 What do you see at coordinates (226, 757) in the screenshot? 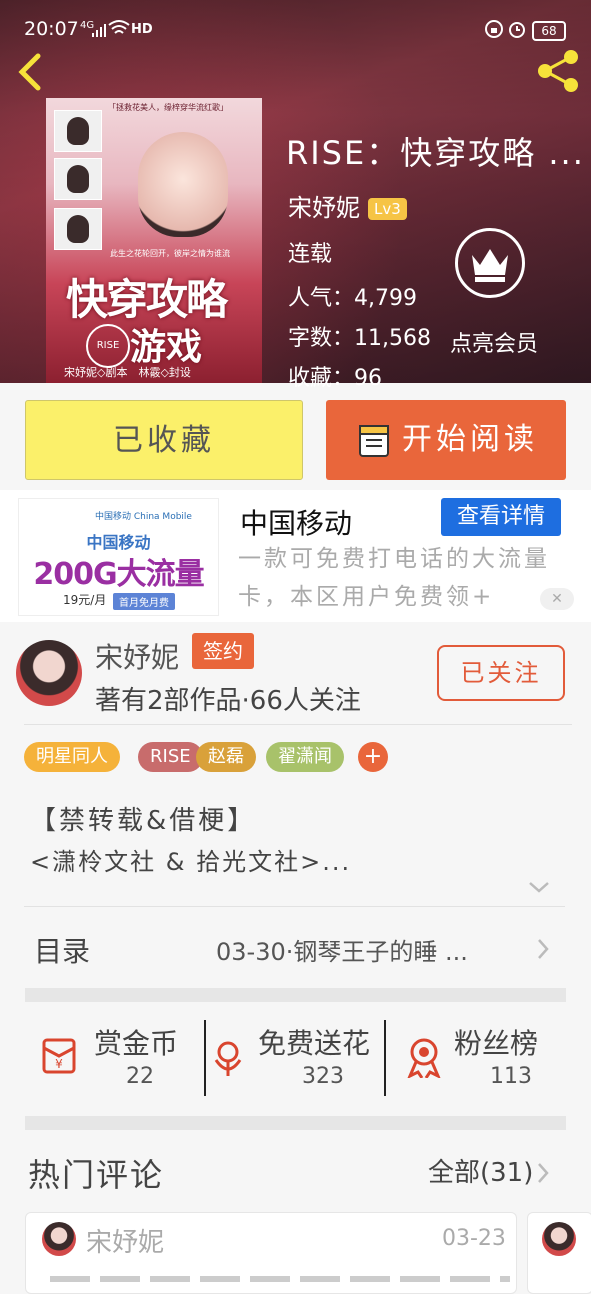
I see `tag-item: 赵磊` at bounding box center [226, 757].